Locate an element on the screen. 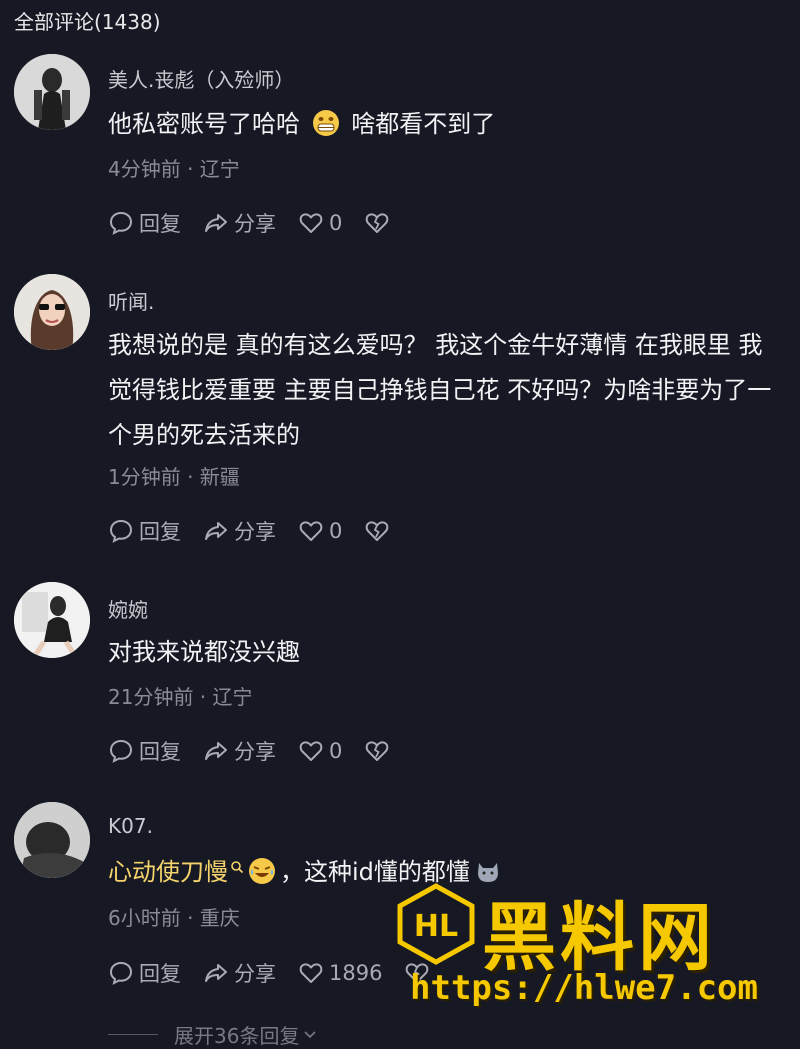  comment-username: 婉婉 is located at coordinates (128, 608).